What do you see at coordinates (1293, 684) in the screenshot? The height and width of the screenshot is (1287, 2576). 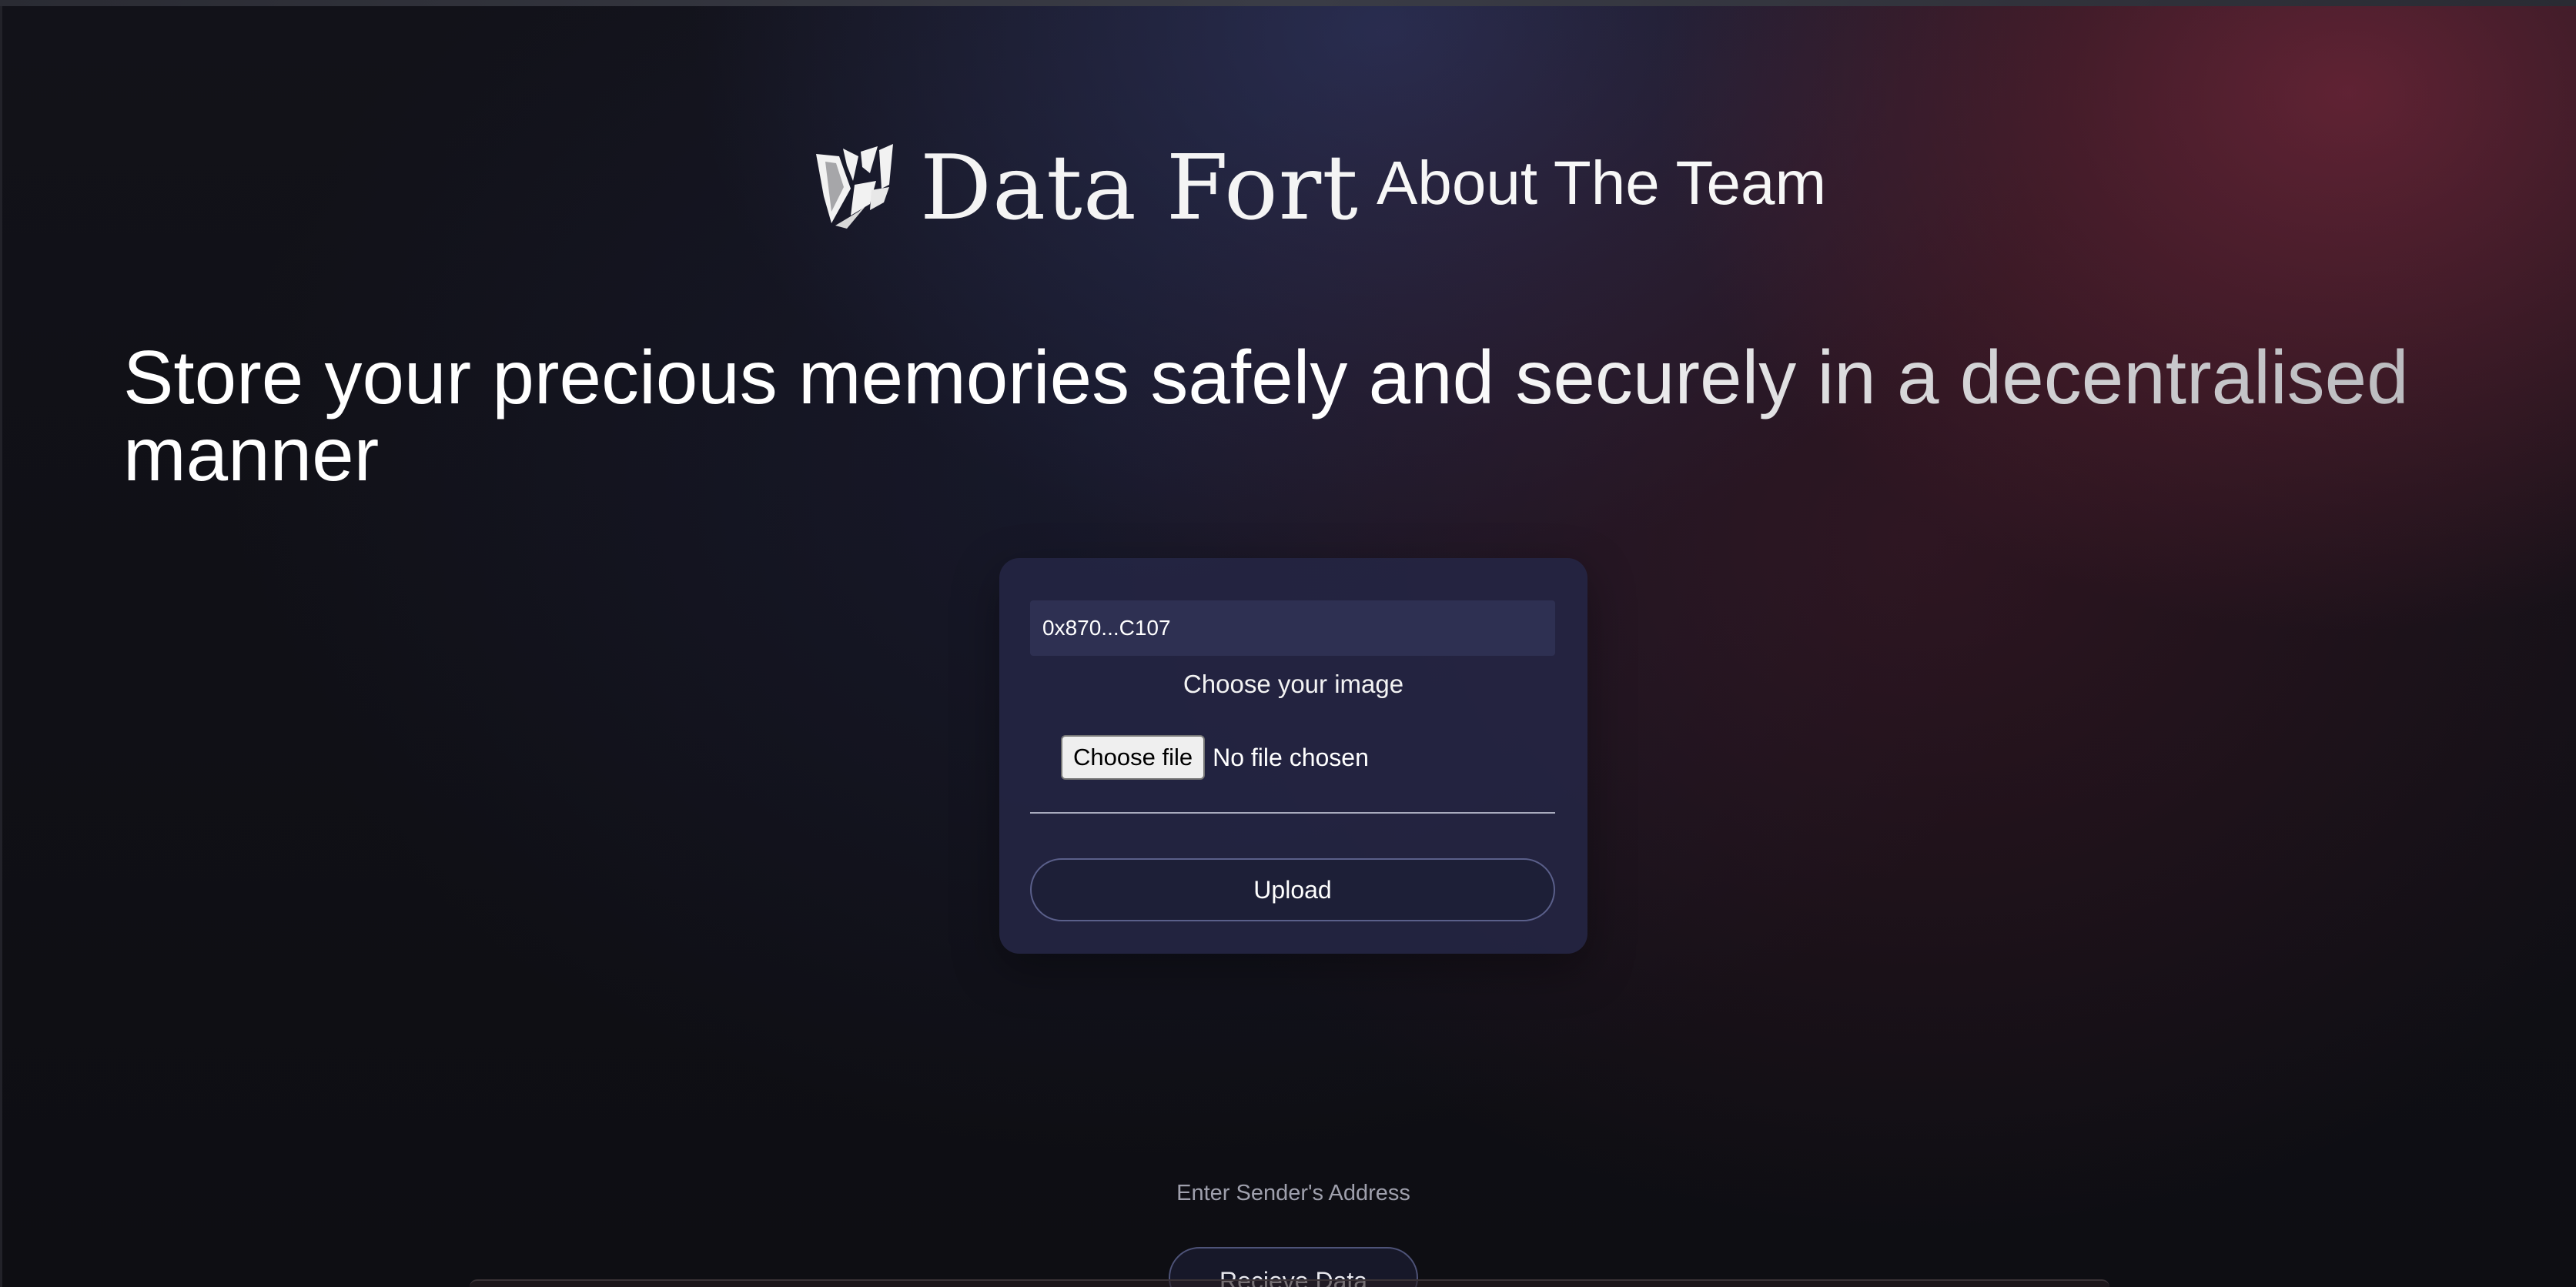 I see `choose-image-label: Choose your image` at bounding box center [1293, 684].